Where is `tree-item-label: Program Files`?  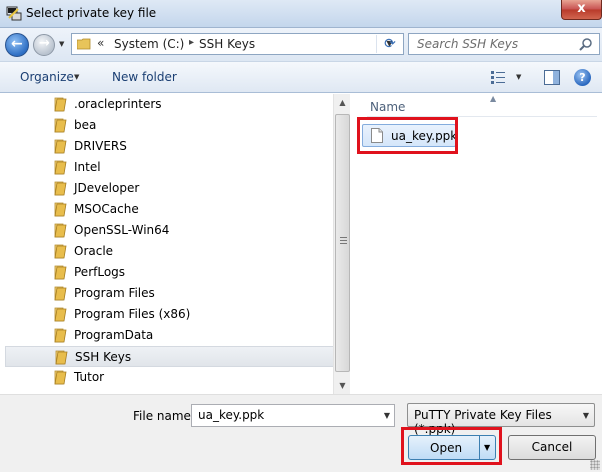 tree-item-label: Program Files is located at coordinates (114, 293).